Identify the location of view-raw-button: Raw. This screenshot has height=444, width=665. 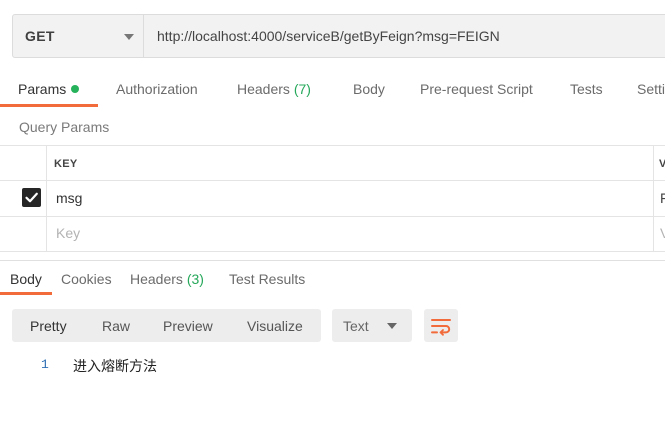
(116, 326).